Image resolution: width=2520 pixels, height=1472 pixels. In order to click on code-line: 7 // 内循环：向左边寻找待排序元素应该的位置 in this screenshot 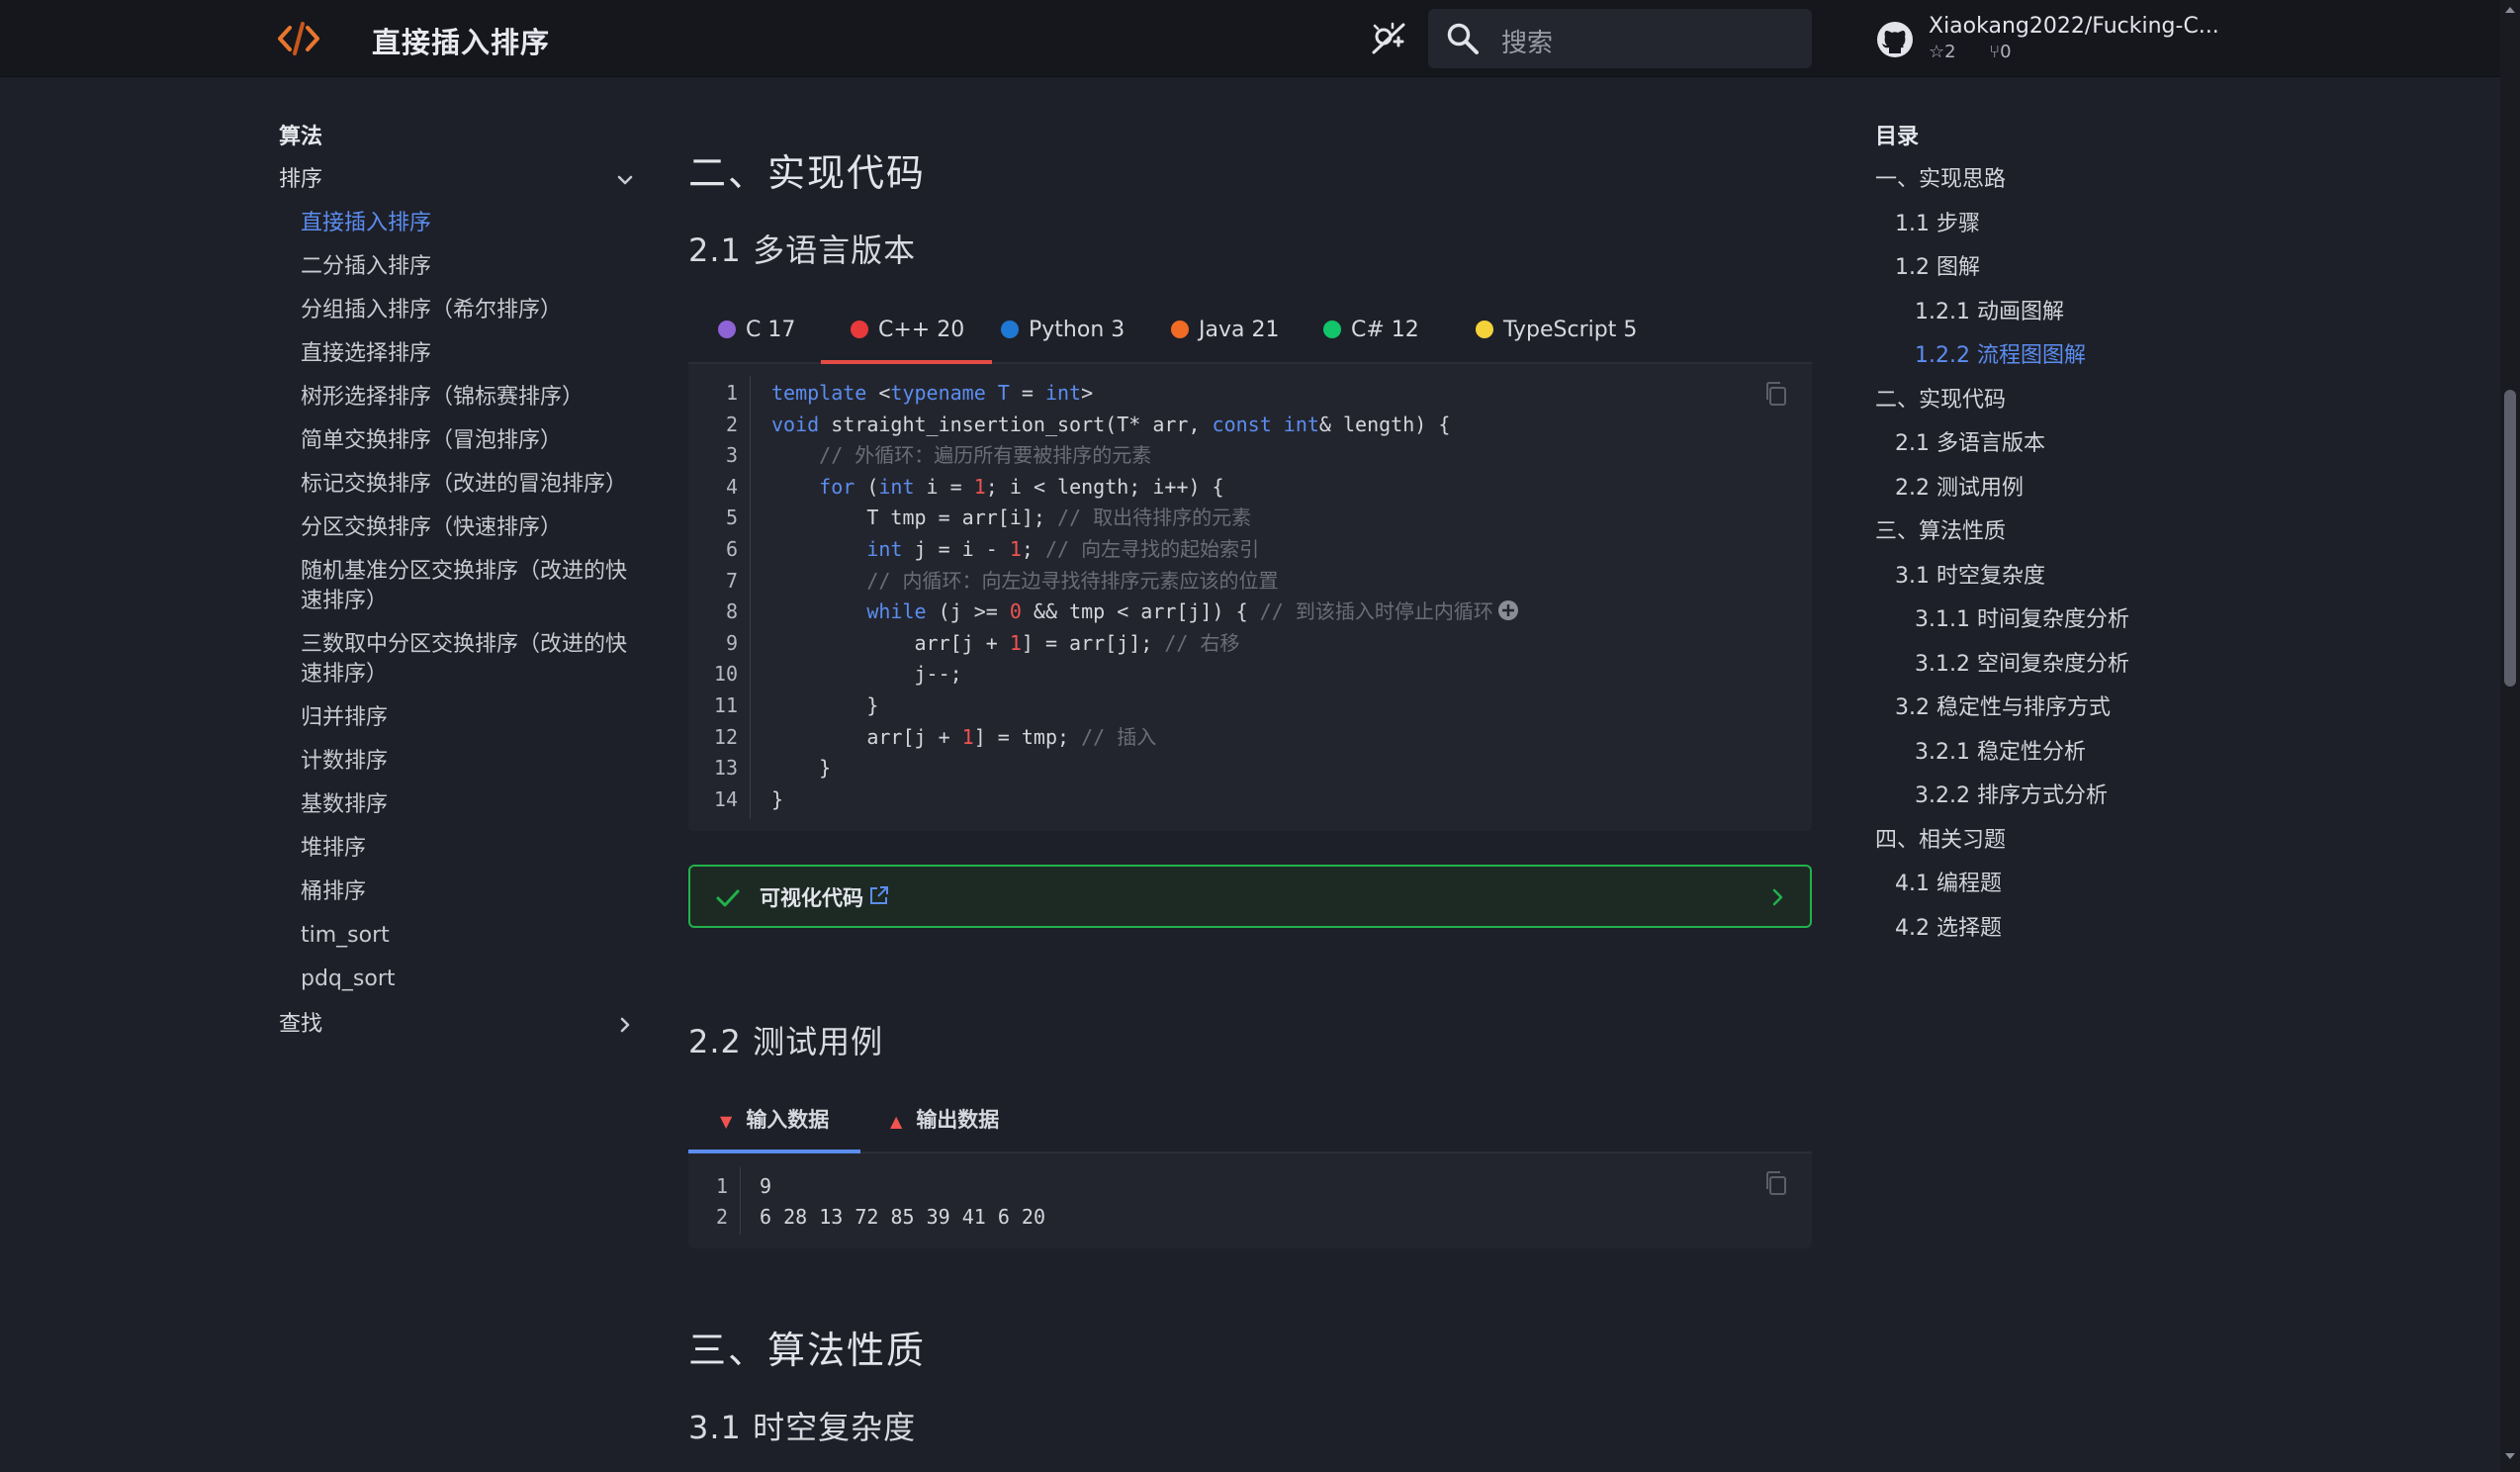, I will do `click(1103, 582)`.